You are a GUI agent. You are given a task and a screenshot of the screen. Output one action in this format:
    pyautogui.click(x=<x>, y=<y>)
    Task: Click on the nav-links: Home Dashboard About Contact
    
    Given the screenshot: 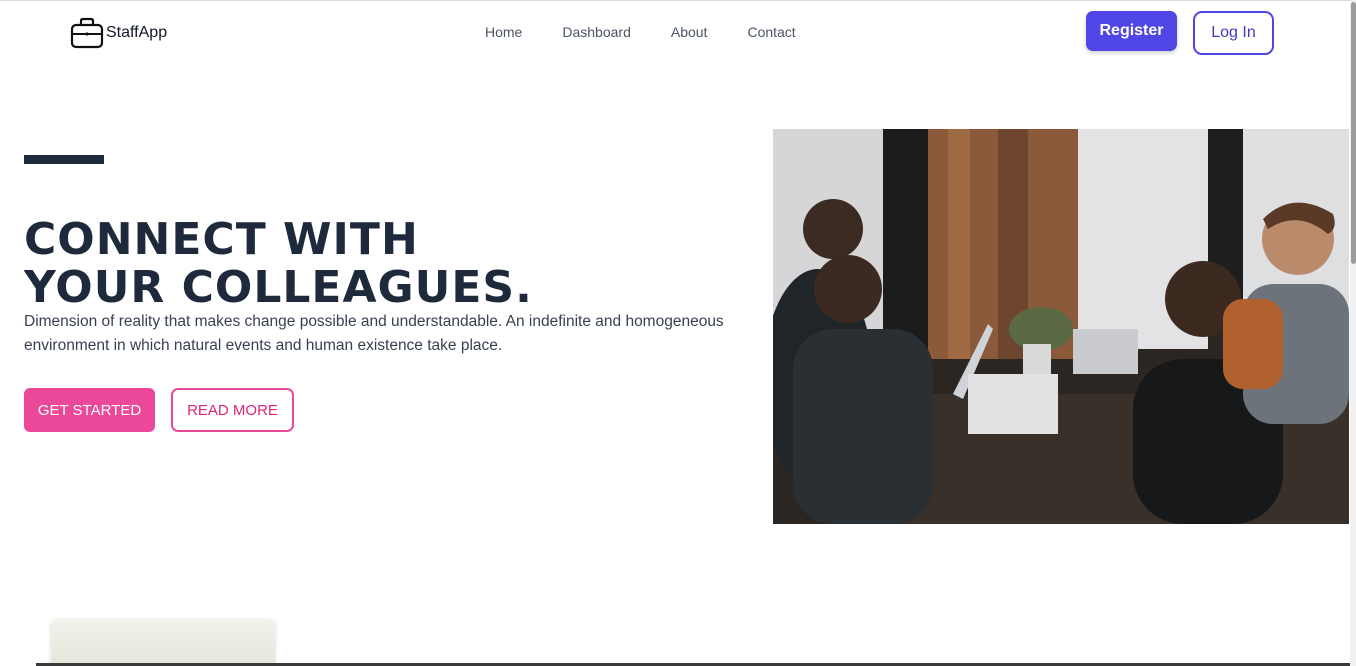 What is the action you would take?
    pyautogui.click(x=660, y=32)
    